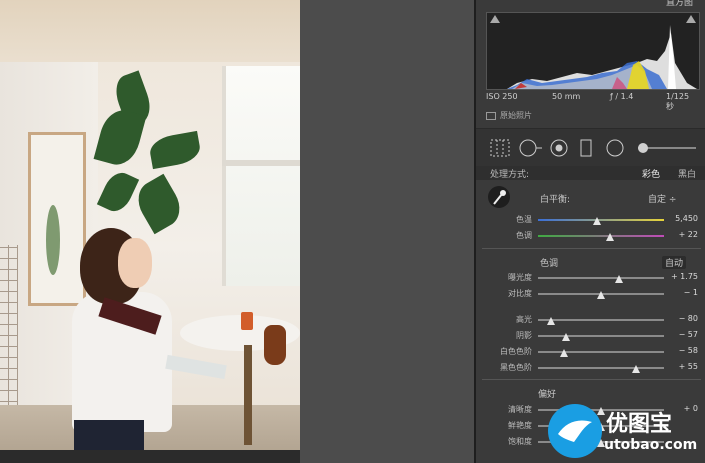 This screenshot has height=463, width=705. What do you see at coordinates (261, 163) in the screenshot?
I see `window-bar` at bounding box center [261, 163].